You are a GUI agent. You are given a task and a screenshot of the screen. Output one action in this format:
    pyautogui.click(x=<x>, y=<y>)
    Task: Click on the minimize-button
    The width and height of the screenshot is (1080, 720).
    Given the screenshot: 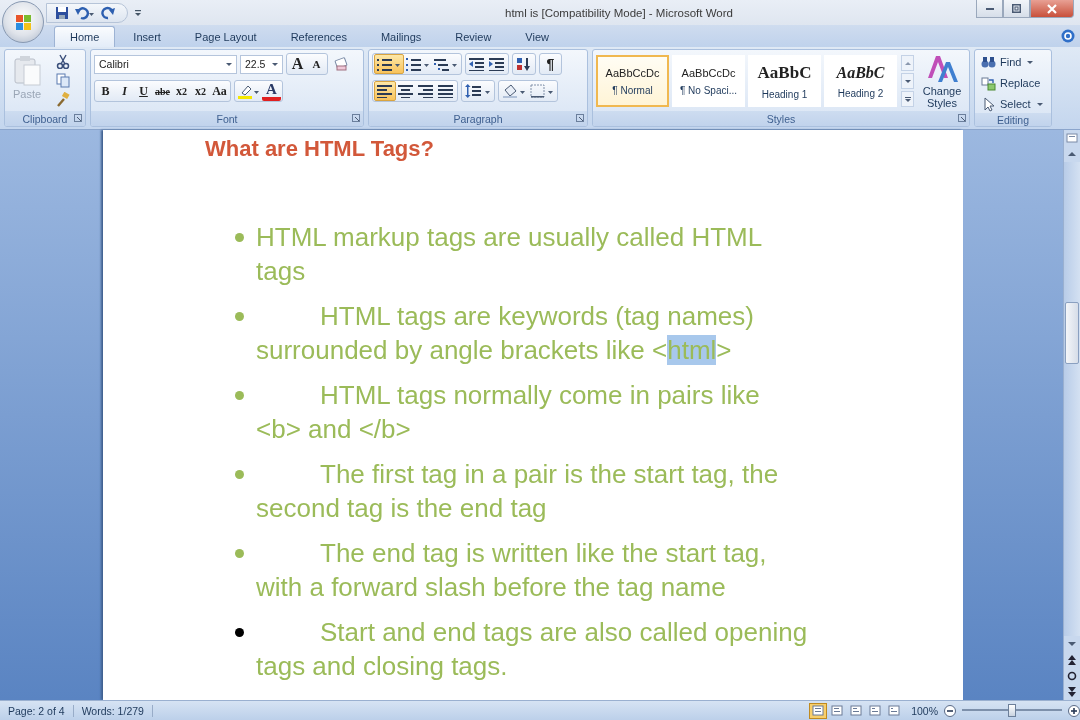 What is the action you would take?
    pyautogui.click(x=989, y=9)
    